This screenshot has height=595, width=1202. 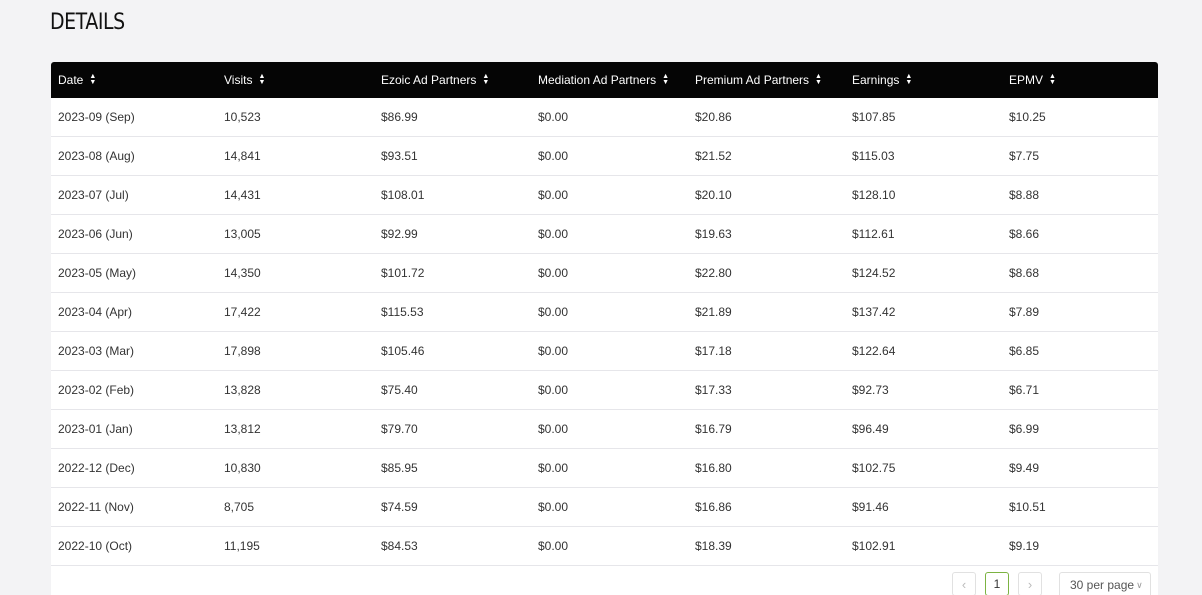 What do you see at coordinates (1024, 351) in the screenshot?
I see `cell-epmv: $6.85` at bounding box center [1024, 351].